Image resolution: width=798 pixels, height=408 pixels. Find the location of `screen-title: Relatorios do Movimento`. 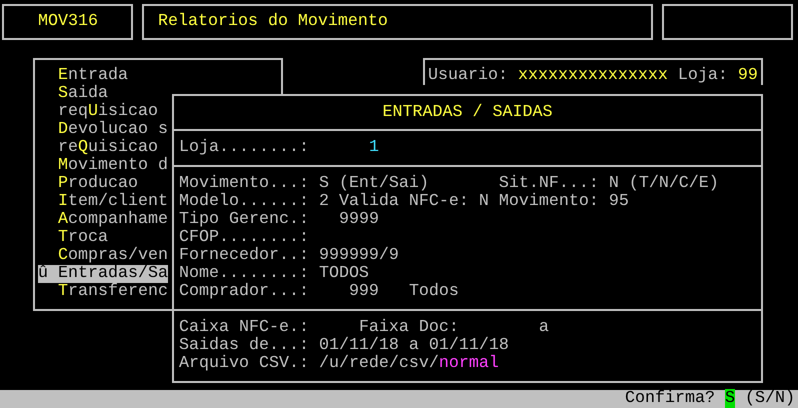

screen-title: Relatorios do Movimento is located at coordinates (397, 22).